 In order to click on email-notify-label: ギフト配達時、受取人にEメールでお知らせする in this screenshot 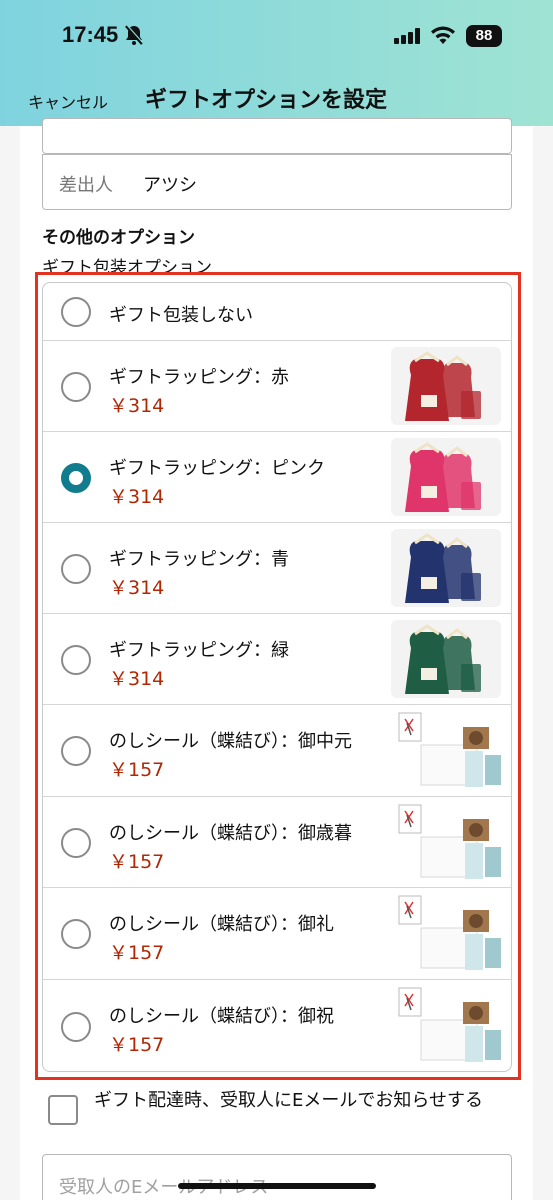, I will do `click(299, 1101)`.